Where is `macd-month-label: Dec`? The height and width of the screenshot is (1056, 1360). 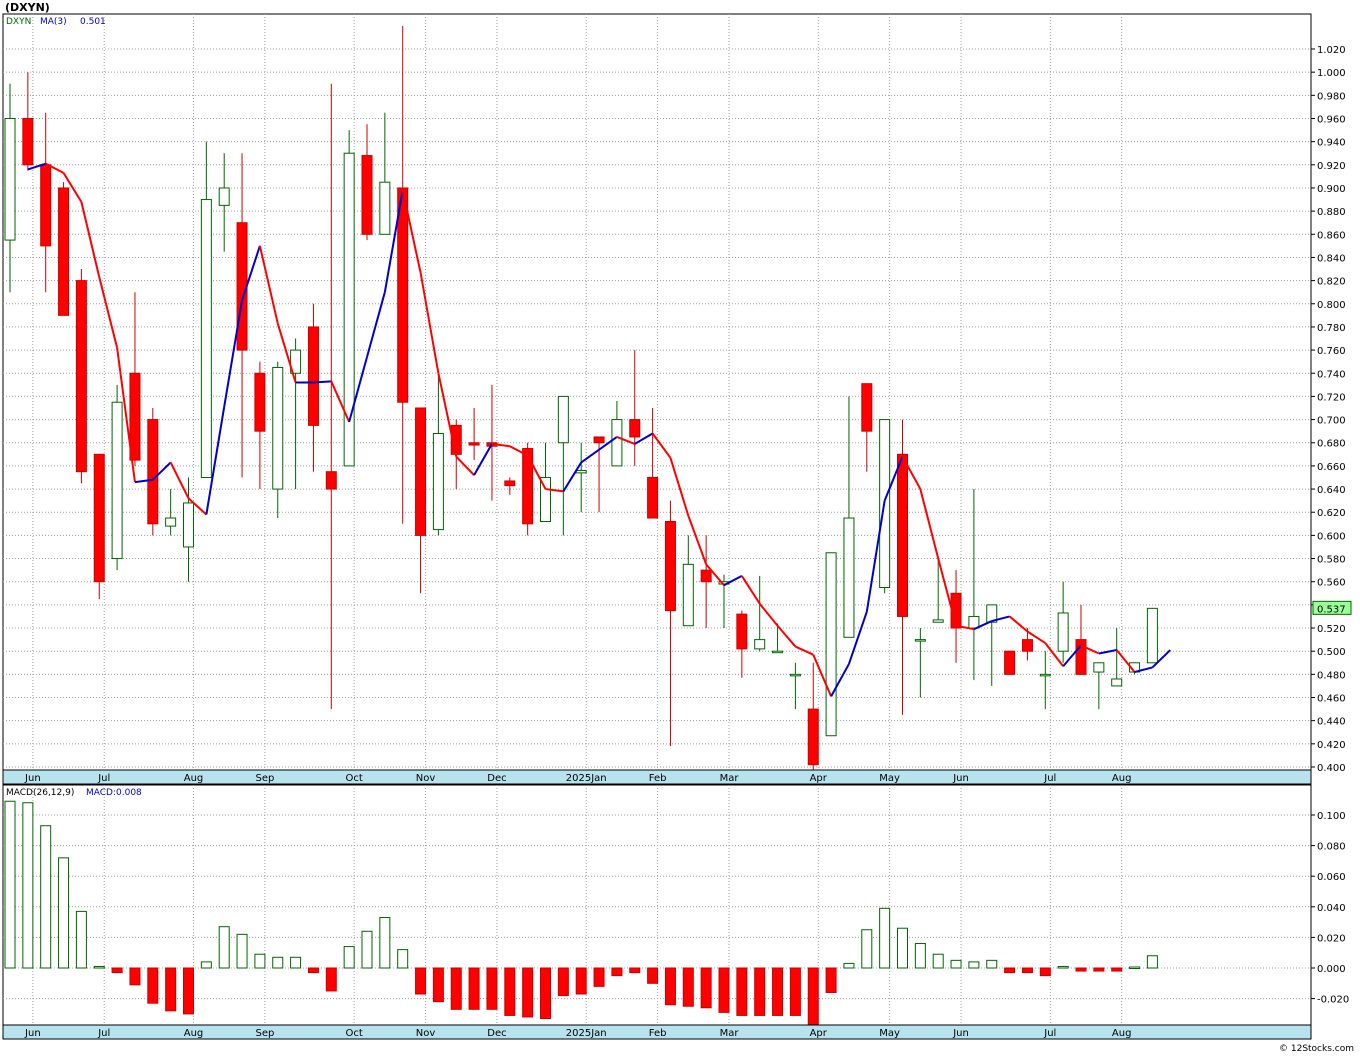
macd-month-label: Dec is located at coordinates (496, 1033).